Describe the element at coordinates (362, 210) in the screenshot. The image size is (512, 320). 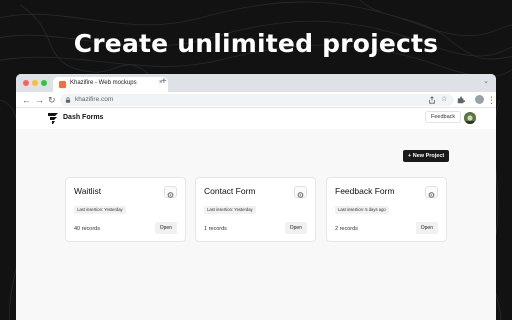
I see `last-insertion-badge: Last insertion: 5 days ago` at that location.